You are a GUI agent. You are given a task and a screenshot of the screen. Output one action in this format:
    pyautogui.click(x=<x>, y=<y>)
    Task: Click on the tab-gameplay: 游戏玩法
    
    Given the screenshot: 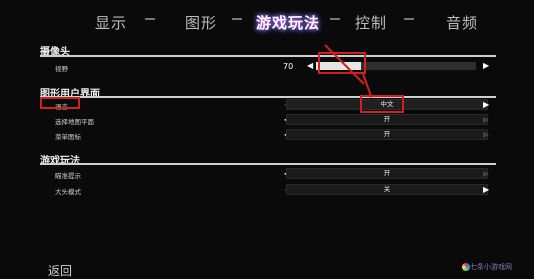 What is the action you would take?
    pyautogui.click(x=288, y=22)
    